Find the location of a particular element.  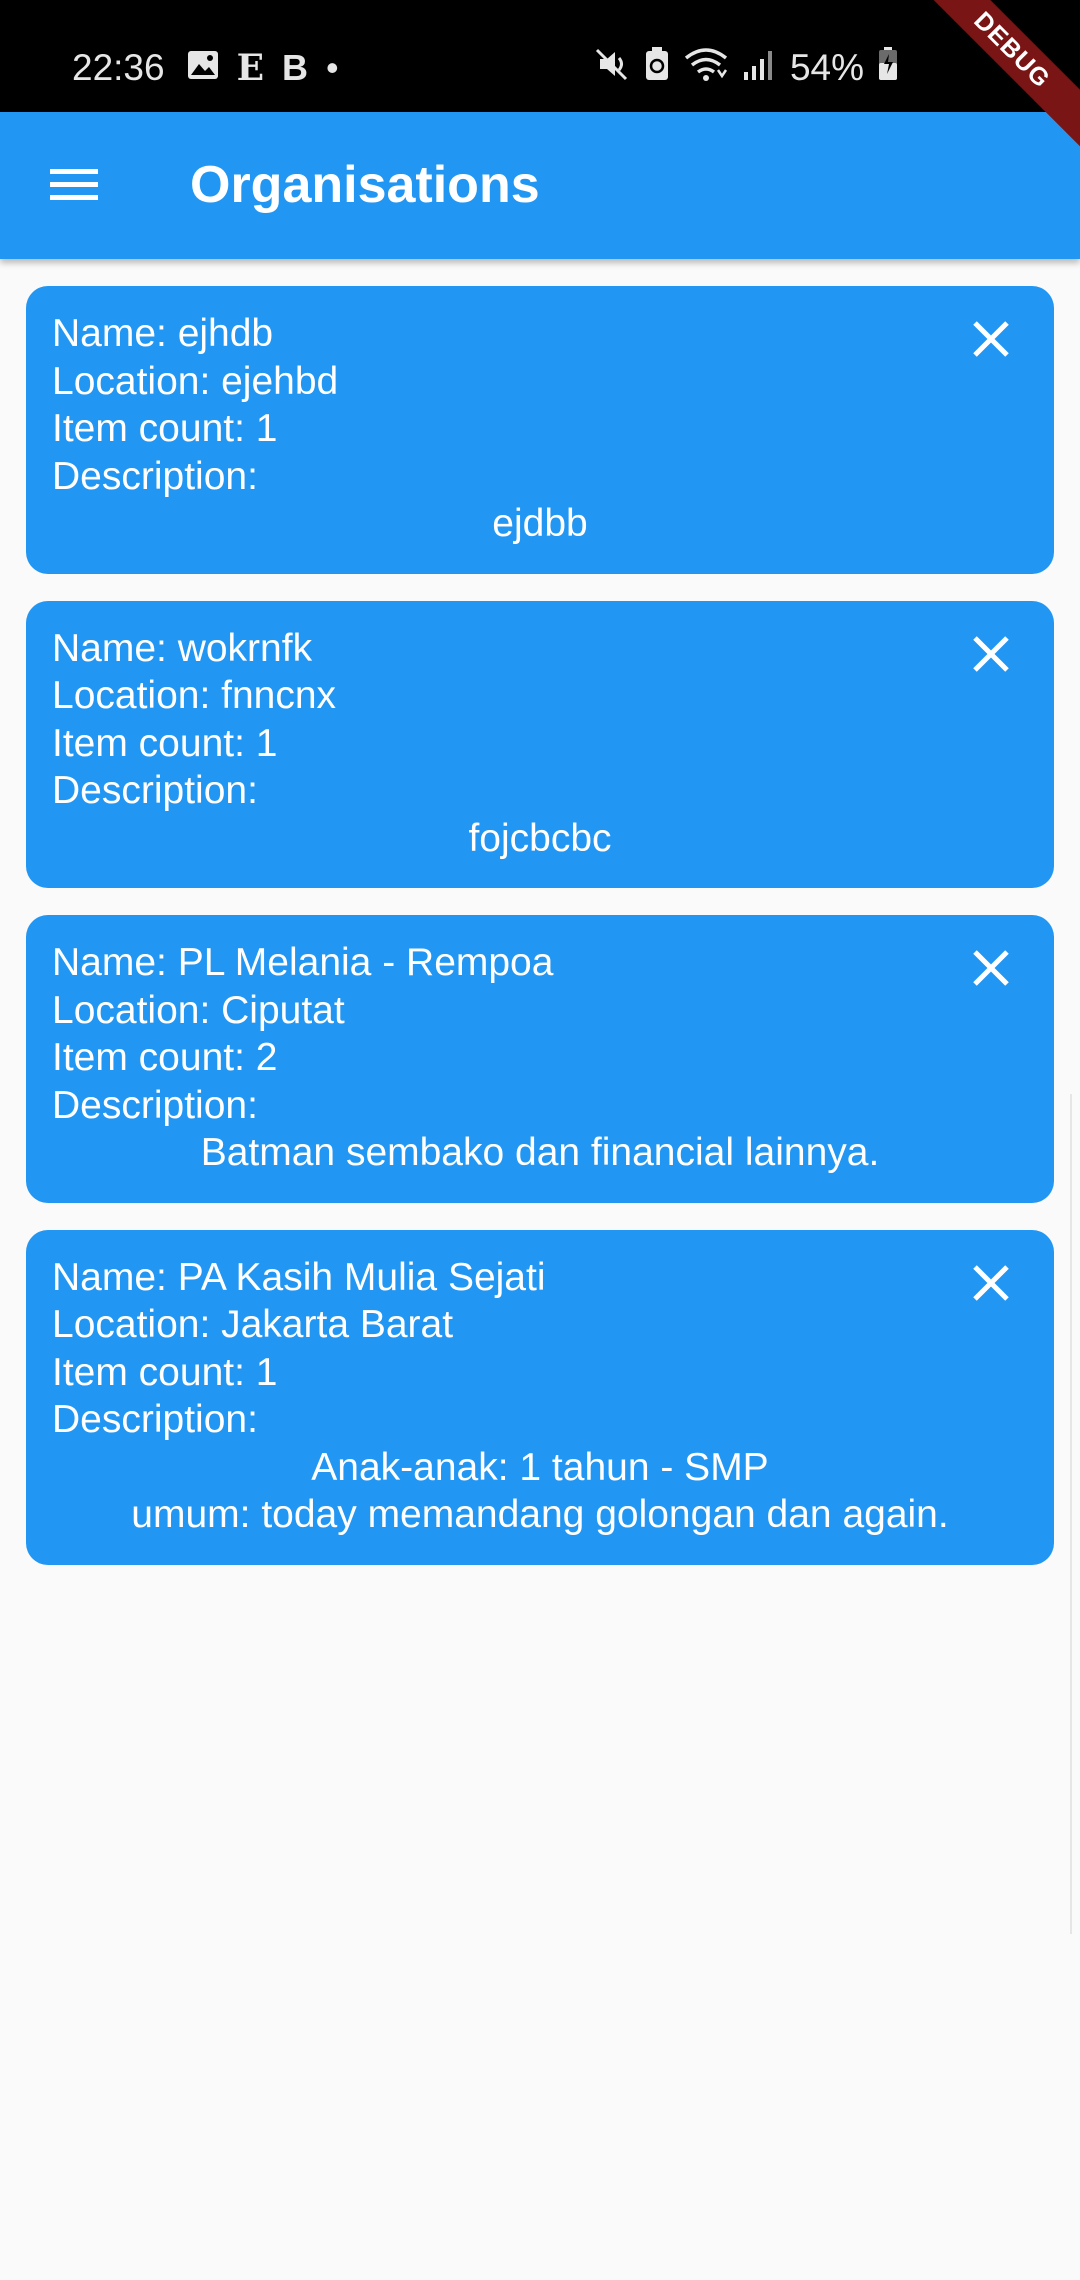

organisation-name: Name: PA Kasih Mulia Sejati is located at coordinates (299, 1277).